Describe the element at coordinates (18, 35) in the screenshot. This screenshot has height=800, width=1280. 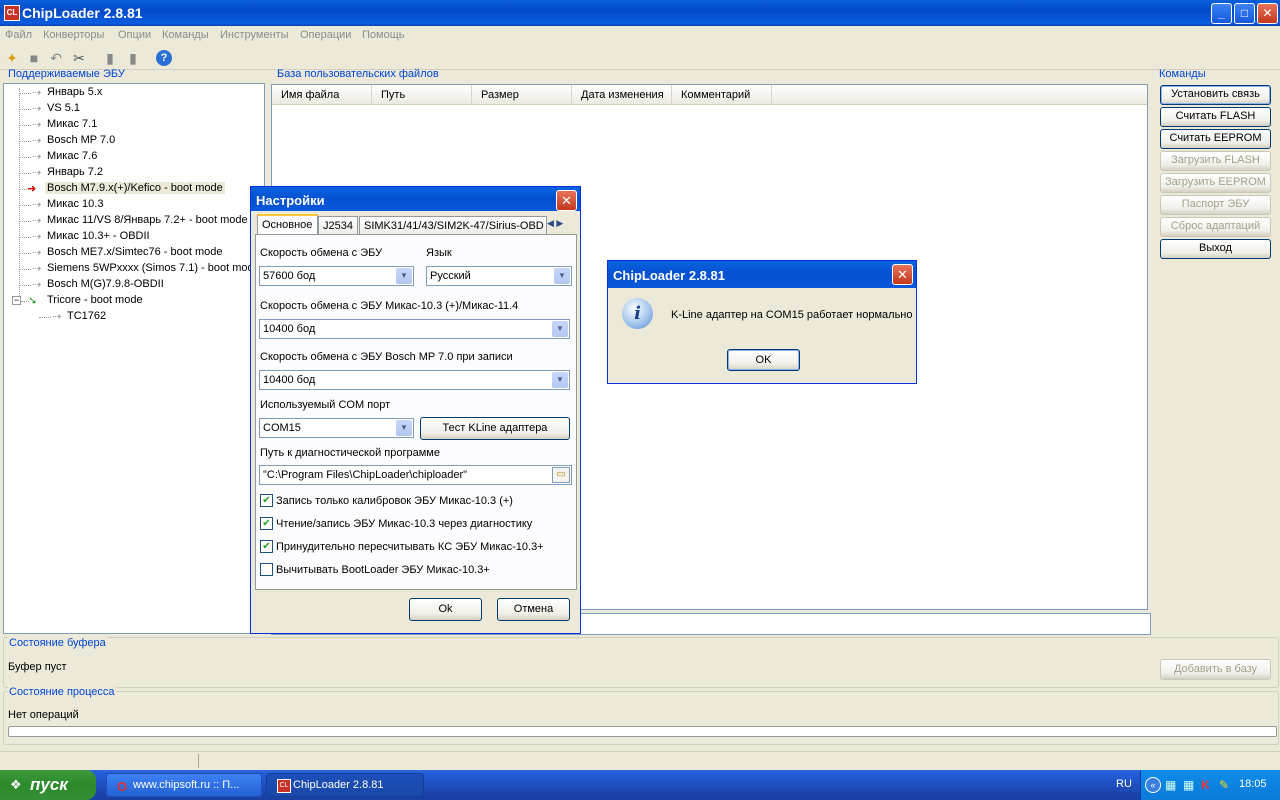
I see `menu-file: Файл` at that location.